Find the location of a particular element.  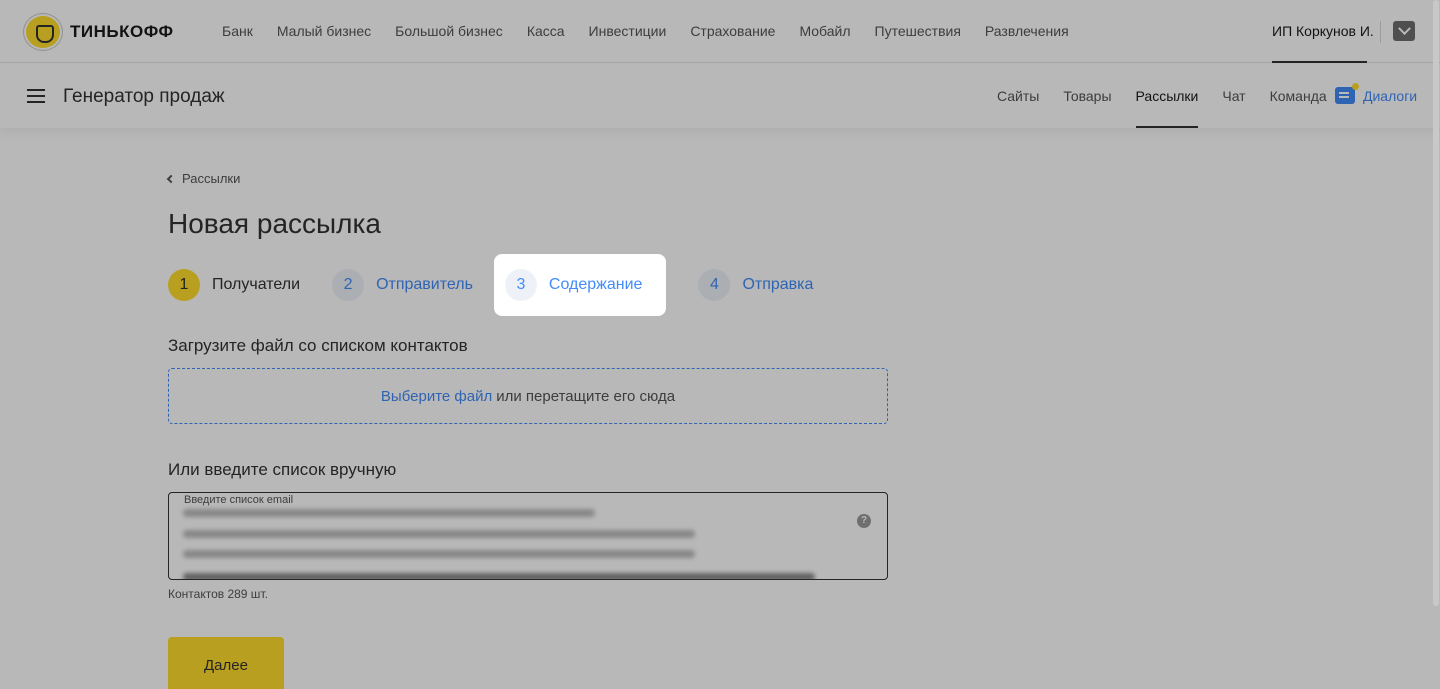

scrollbar is located at coordinates (1436, 303).